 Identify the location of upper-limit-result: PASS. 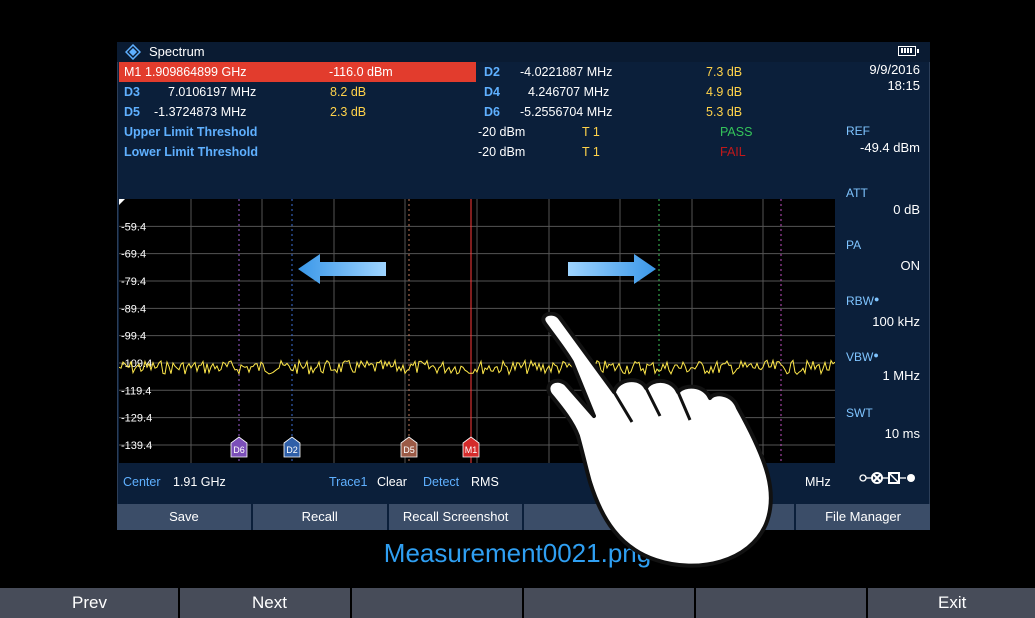
(736, 132).